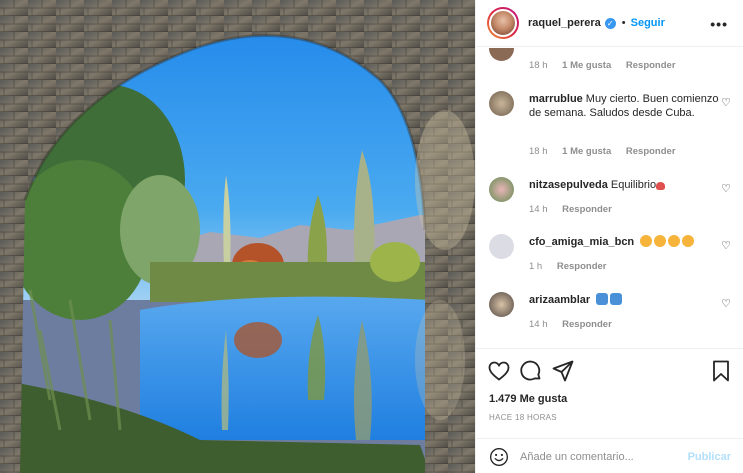 This screenshot has height=473, width=743. Describe the element at coordinates (661, 186) in the screenshot. I see `heart-emoji-icon` at that location.